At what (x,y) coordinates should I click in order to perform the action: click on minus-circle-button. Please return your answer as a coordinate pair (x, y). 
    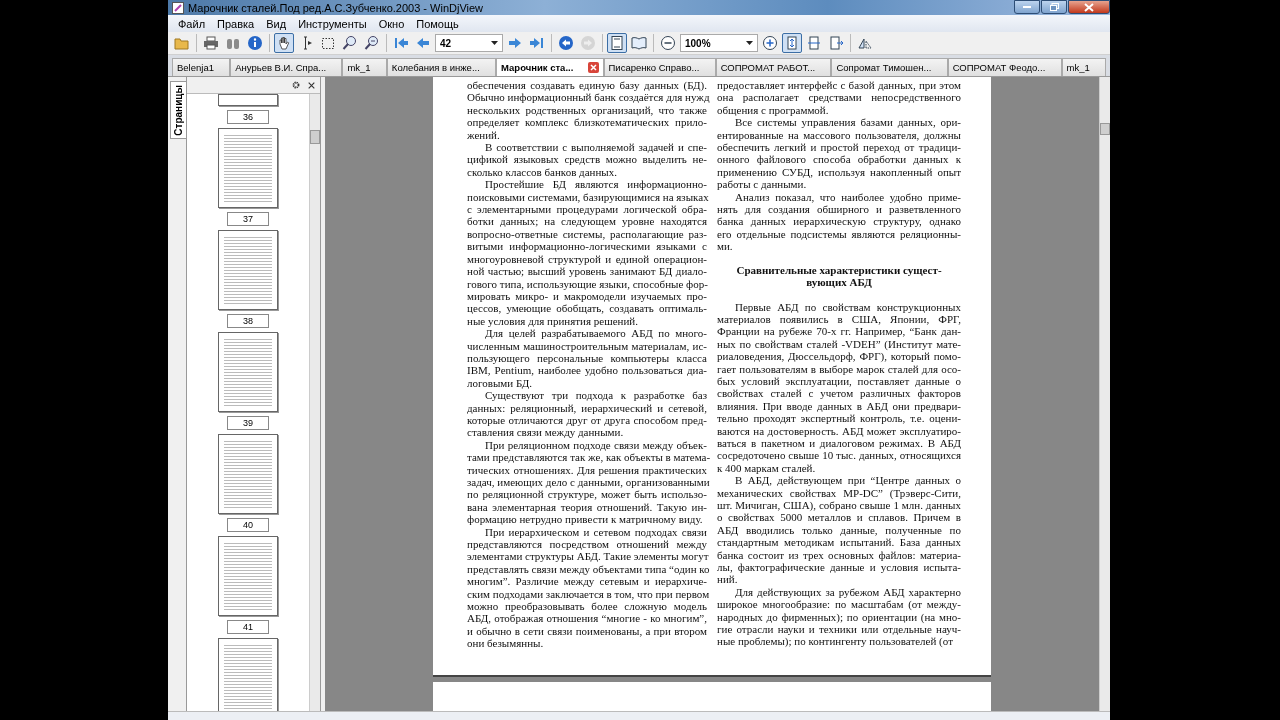
    Looking at the image, I should click on (668, 43).